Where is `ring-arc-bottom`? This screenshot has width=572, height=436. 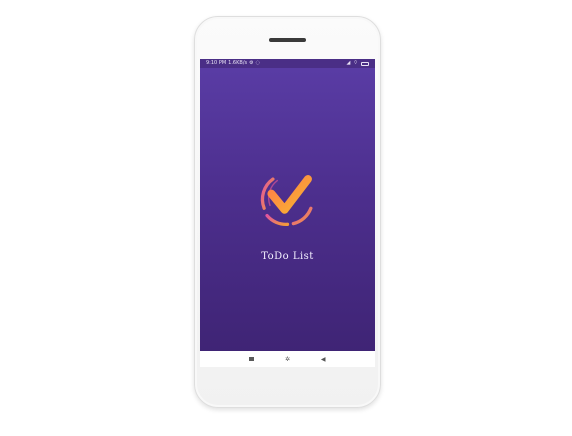 ring-arc-bottom is located at coordinates (277, 219).